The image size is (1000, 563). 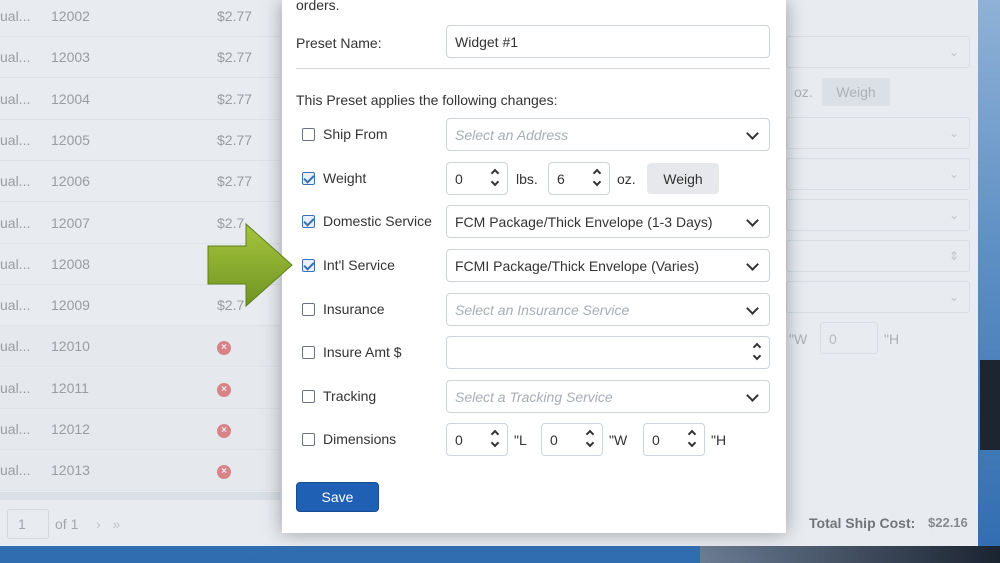 I want to click on weight-label: Weight, so click(x=345, y=178).